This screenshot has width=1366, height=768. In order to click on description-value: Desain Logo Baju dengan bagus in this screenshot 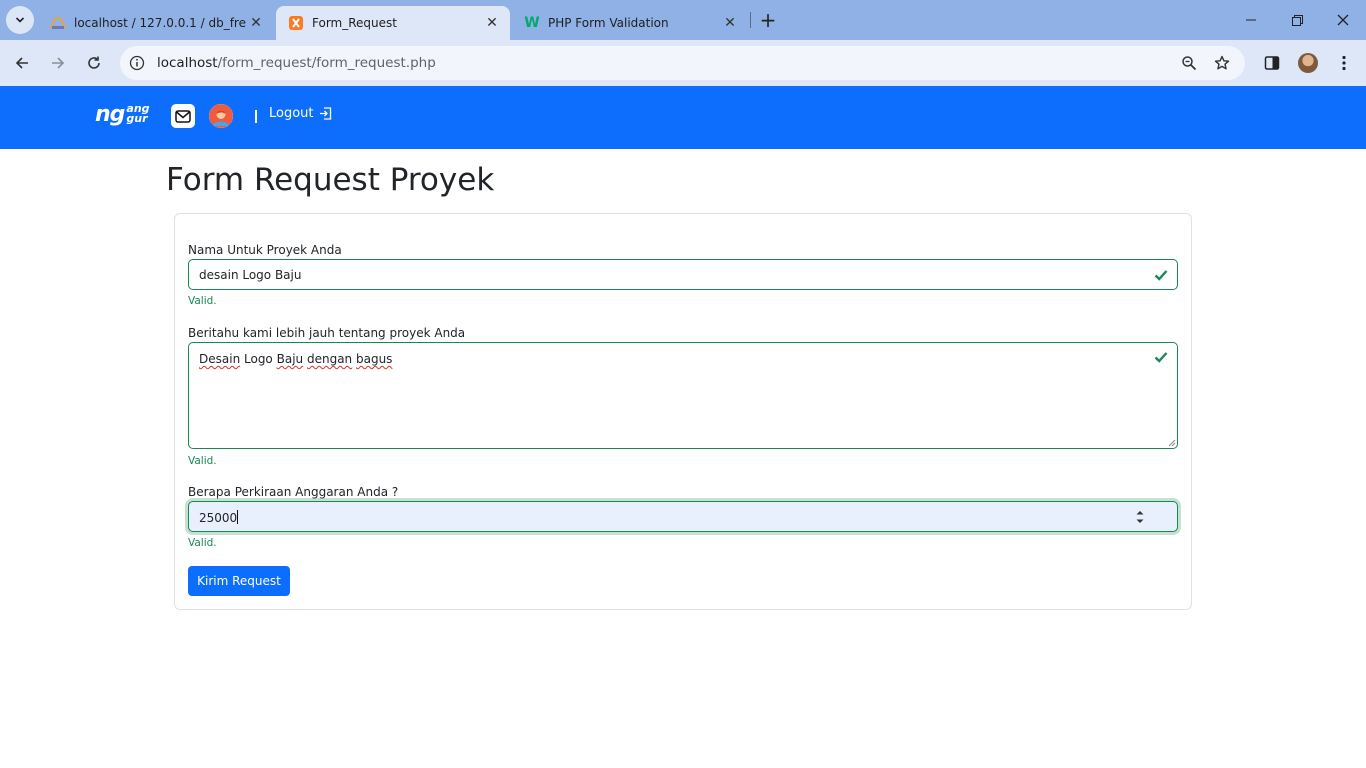, I will do `click(295, 359)`.